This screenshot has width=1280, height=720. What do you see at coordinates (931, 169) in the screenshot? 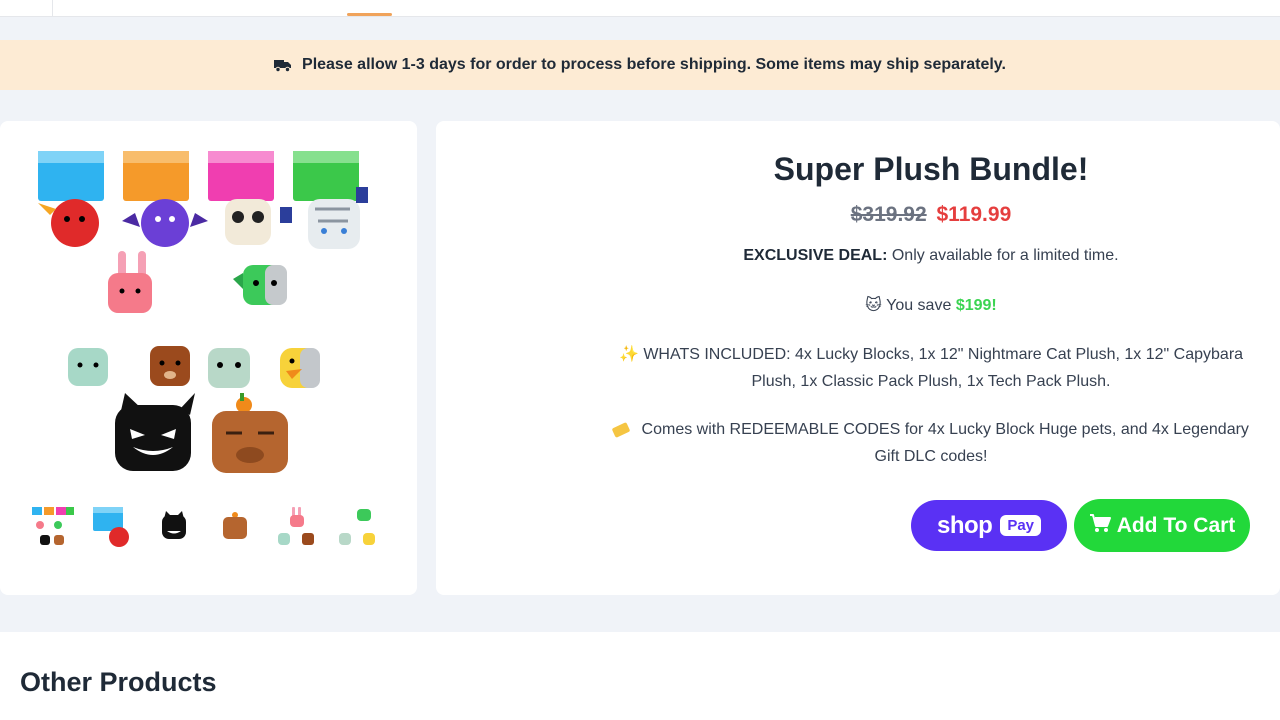
I see `product-title: Super Plush Bundle!` at bounding box center [931, 169].